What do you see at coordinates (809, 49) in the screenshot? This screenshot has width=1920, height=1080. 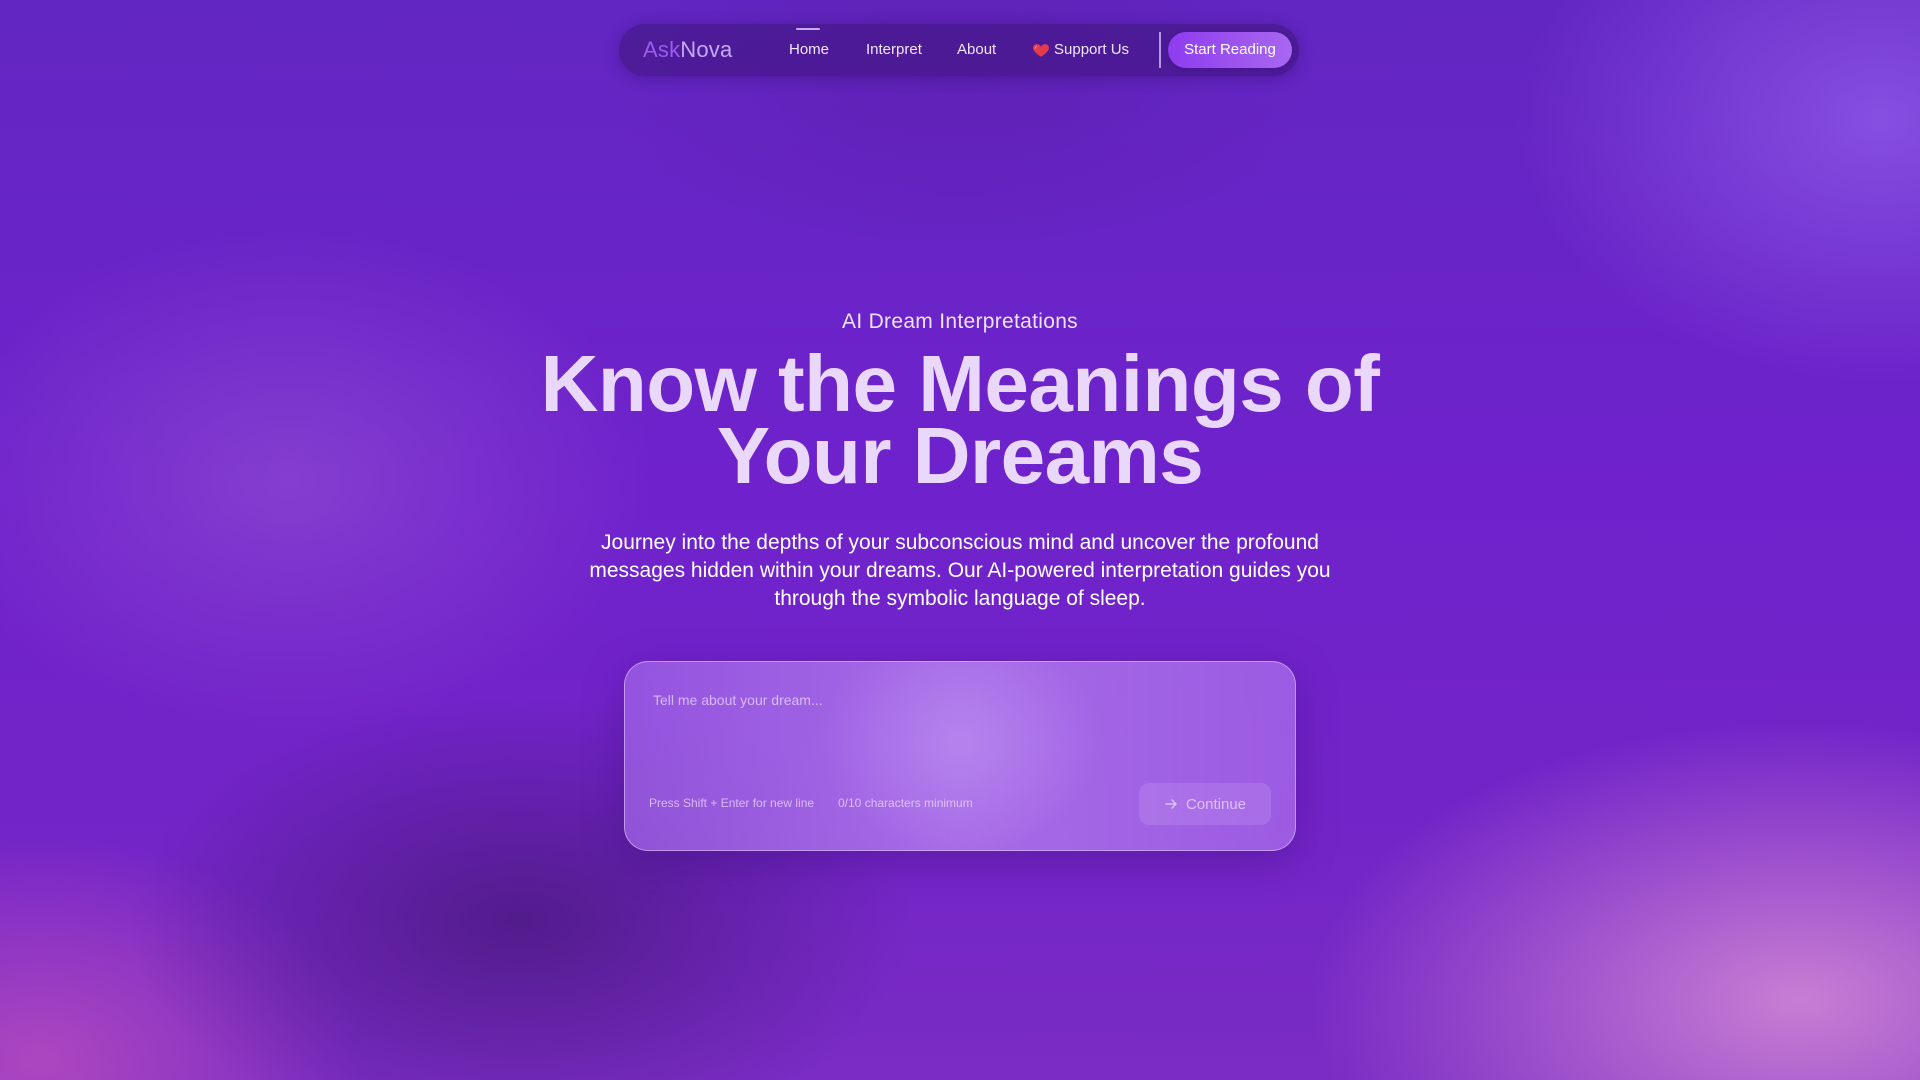 I see `nav-link-home-label: Home` at bounding box center [809, 49].